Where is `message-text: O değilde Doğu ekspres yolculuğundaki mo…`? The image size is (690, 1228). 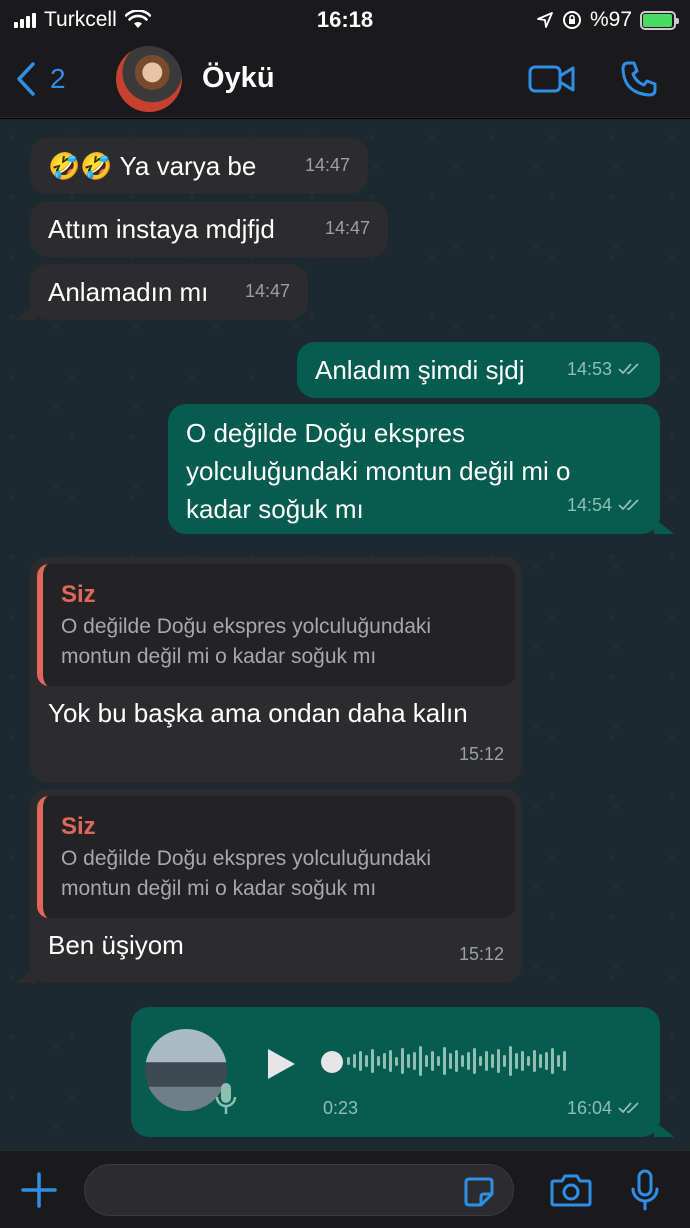 message-text: O değilde Doğu ekspres yolculuğundaki mo… is located at coordinates (378, 471).